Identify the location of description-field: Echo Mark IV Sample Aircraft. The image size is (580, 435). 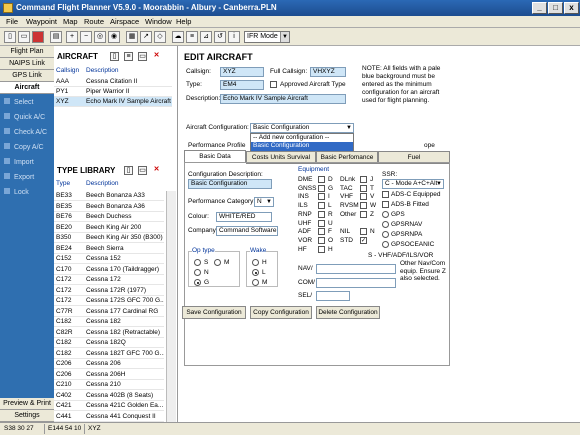
(283, 99).